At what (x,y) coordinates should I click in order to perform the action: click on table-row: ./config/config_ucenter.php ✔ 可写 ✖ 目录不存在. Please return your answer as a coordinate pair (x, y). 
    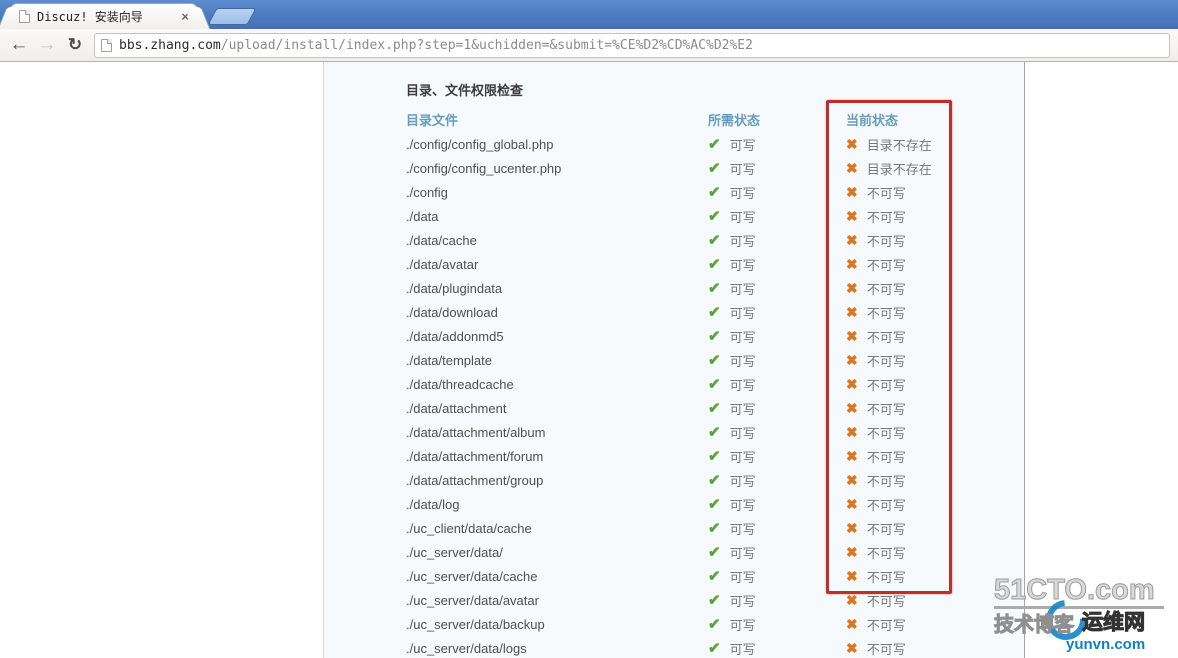
    Looking at the image, I should click on (706, 168).